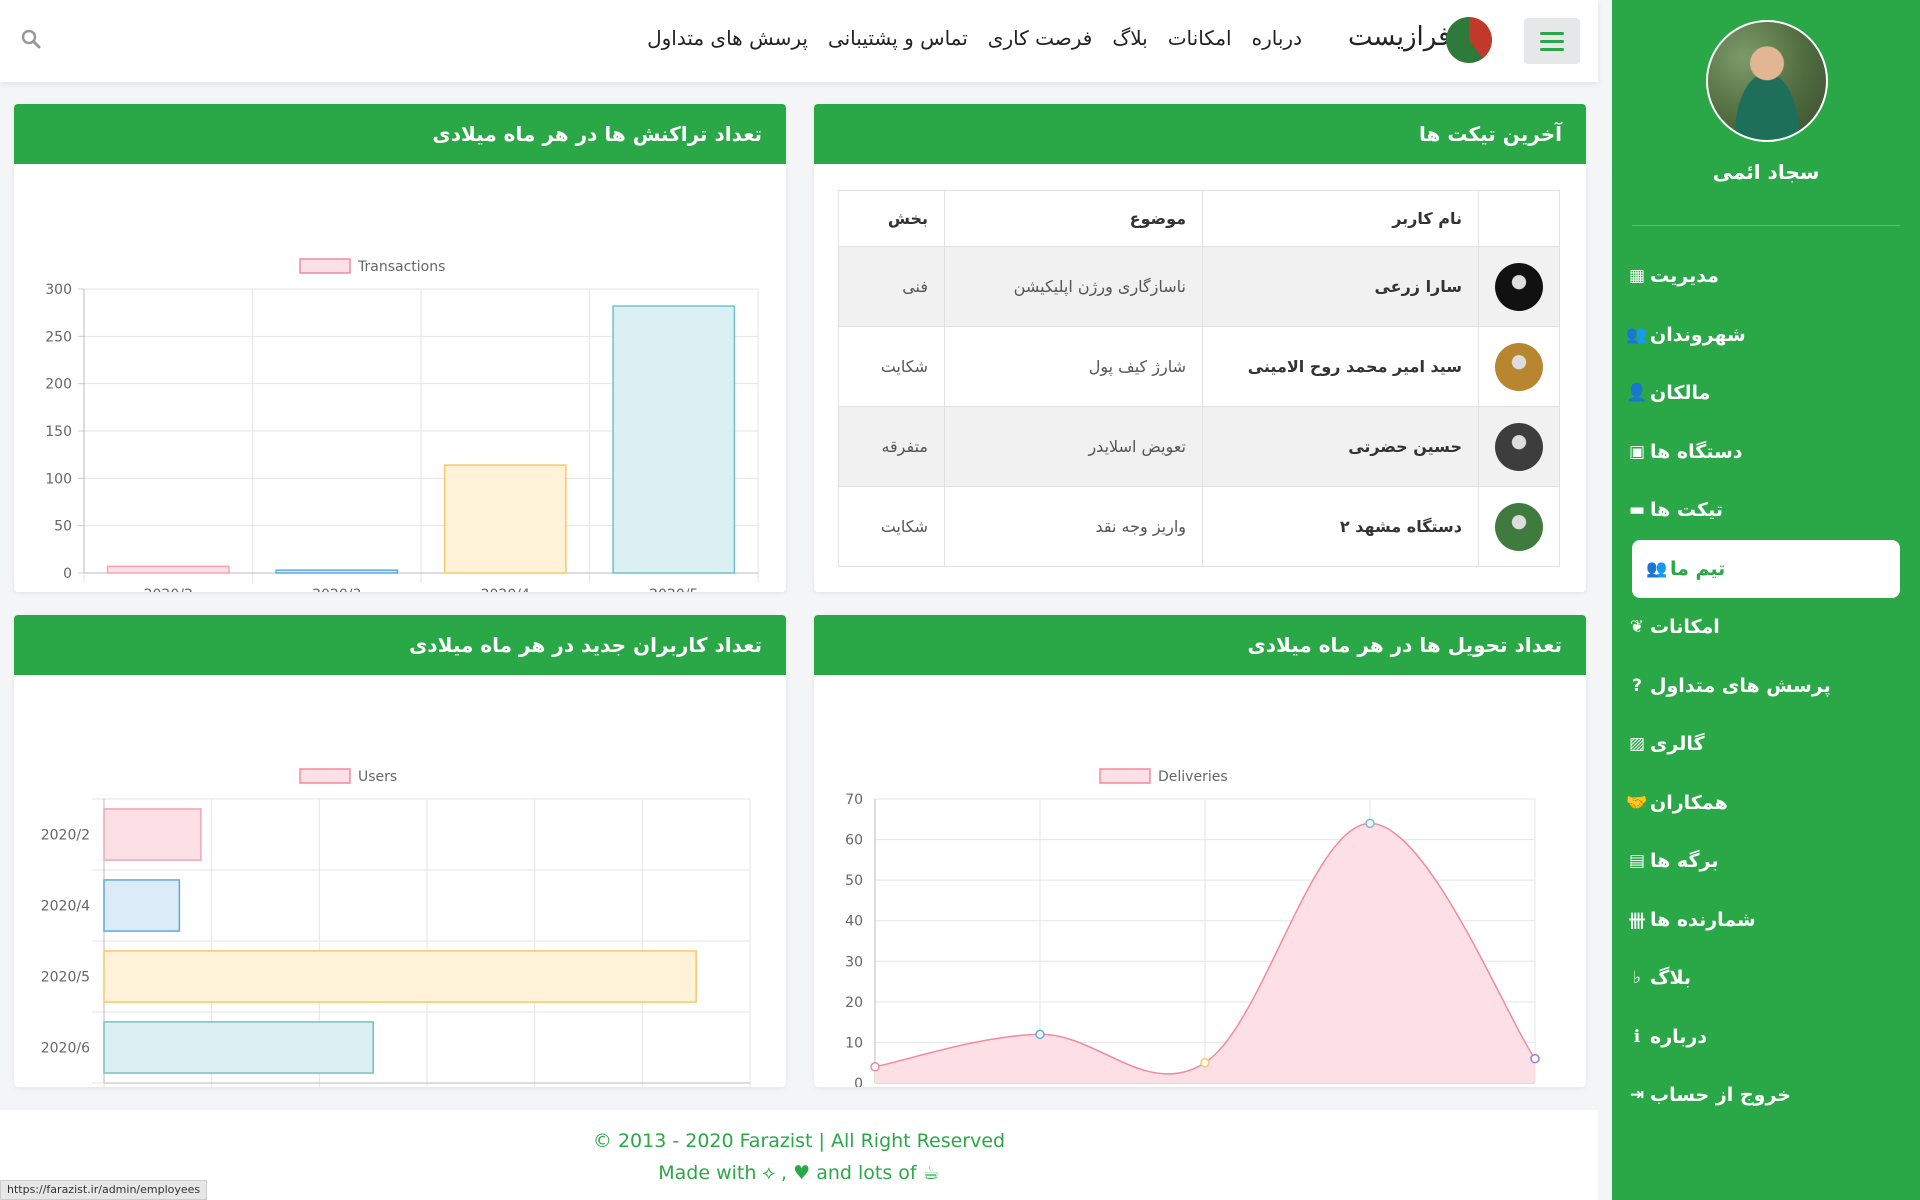 The image size is (1920, 1200). What do you see at coordinates (63, 527) in the screenshot?
I see `y-tick-label: 50` at bounding box center [63, 527].